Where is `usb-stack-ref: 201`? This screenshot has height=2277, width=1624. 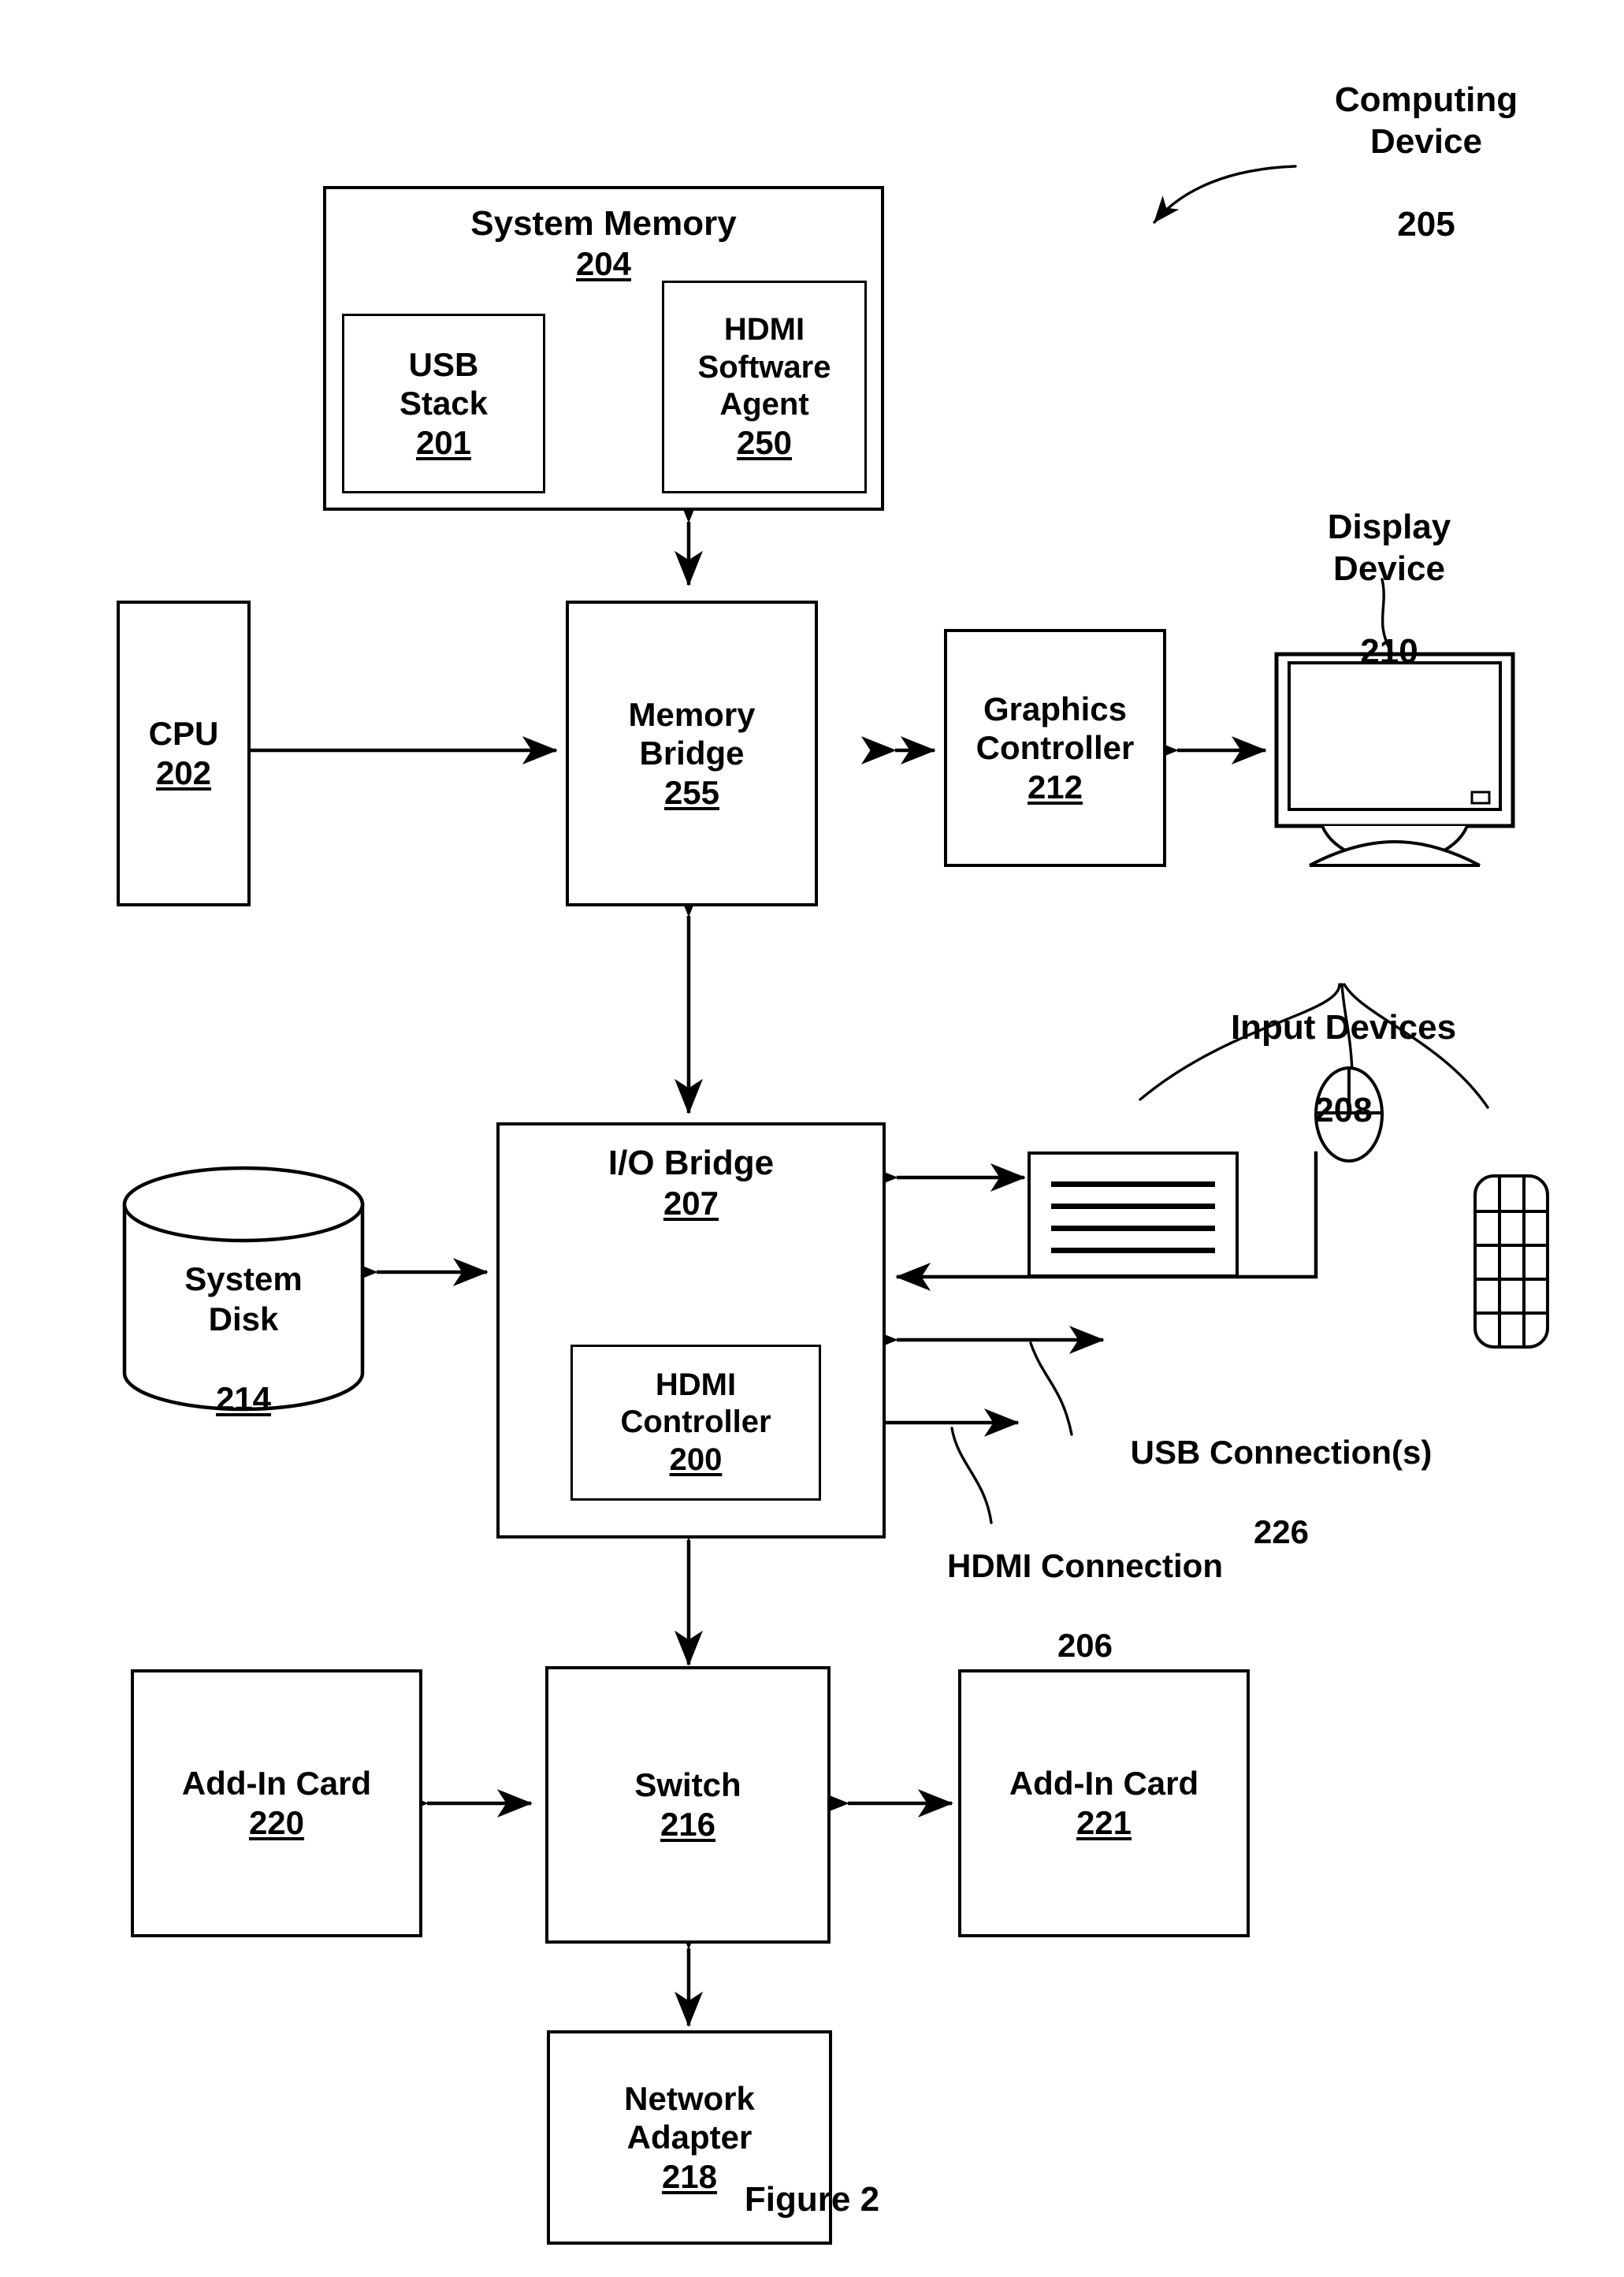
usb-stack-ref: 201 is located at coordinates (443, 442).